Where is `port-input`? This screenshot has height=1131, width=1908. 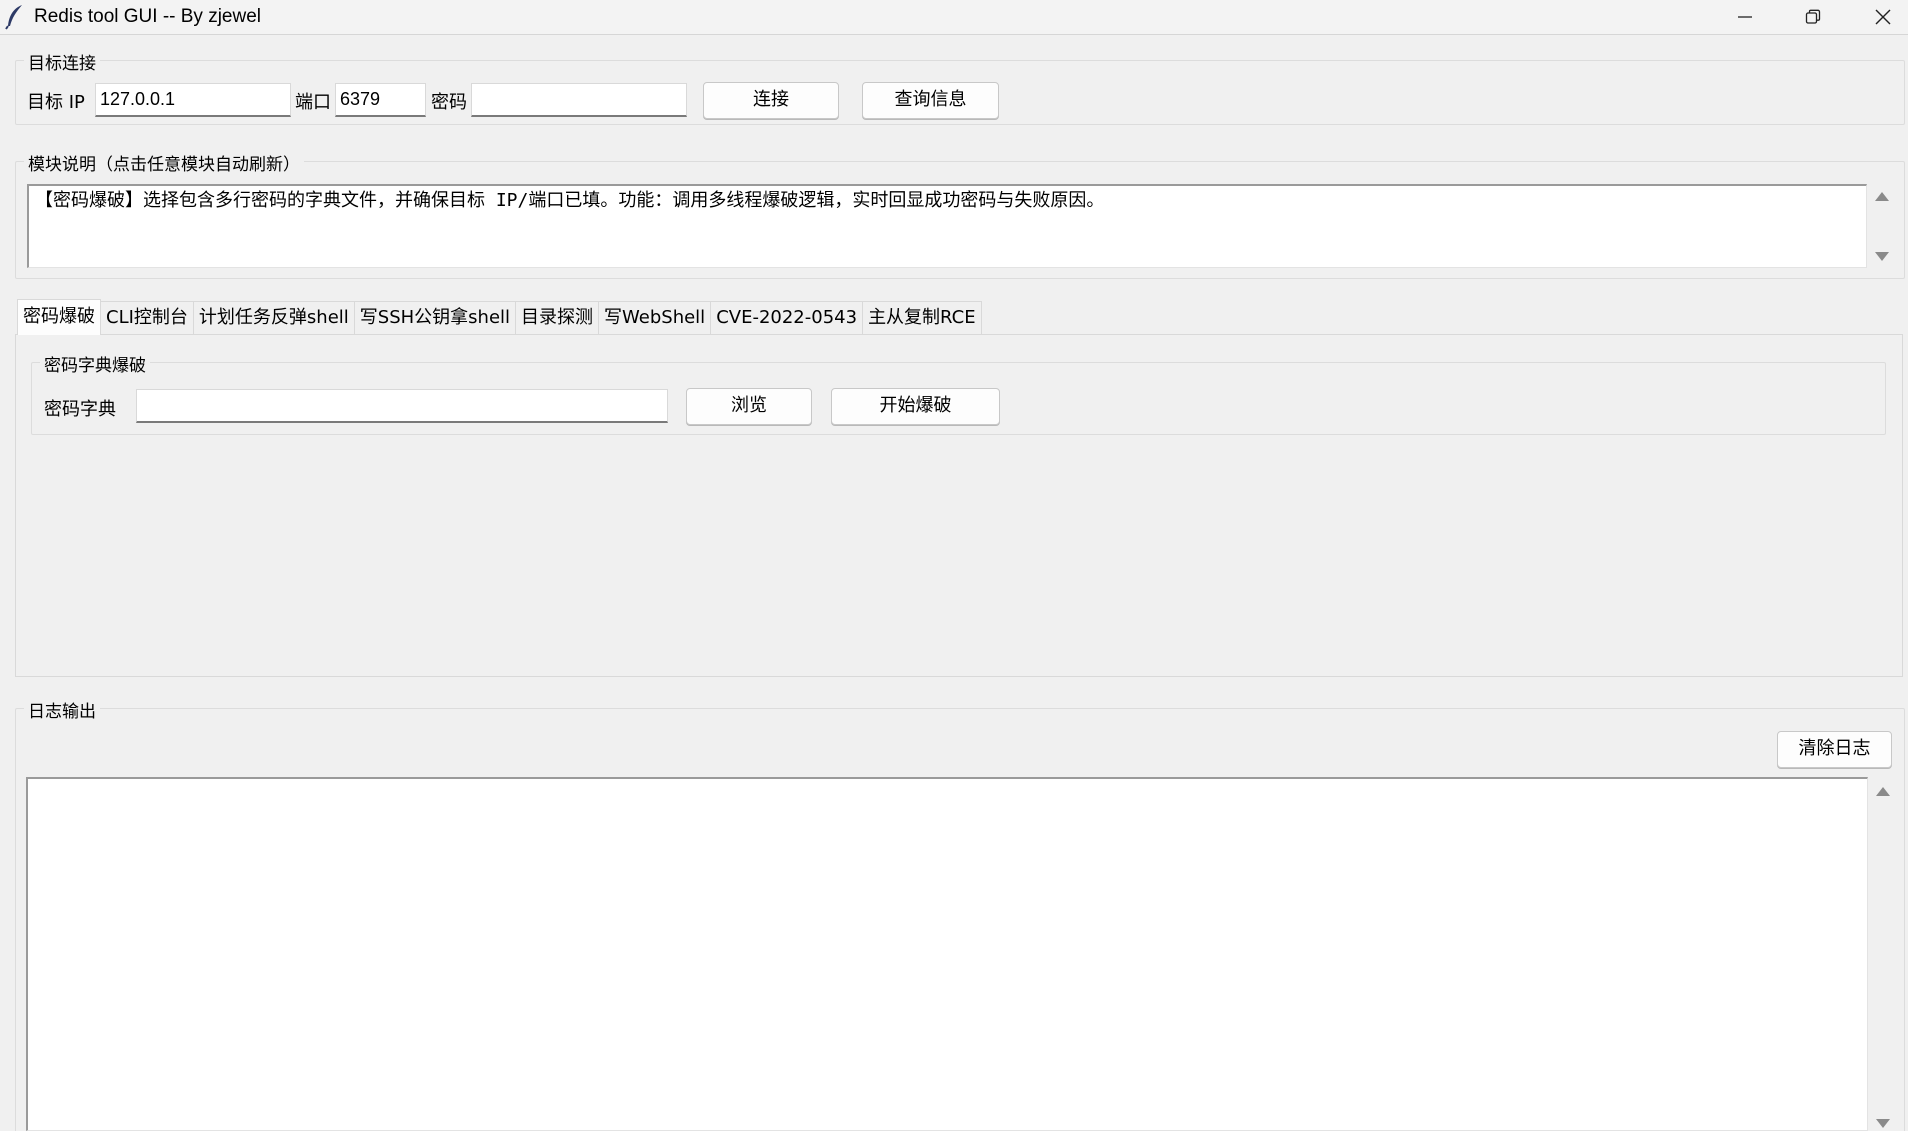
port-input is located at coordinates (380, 100).